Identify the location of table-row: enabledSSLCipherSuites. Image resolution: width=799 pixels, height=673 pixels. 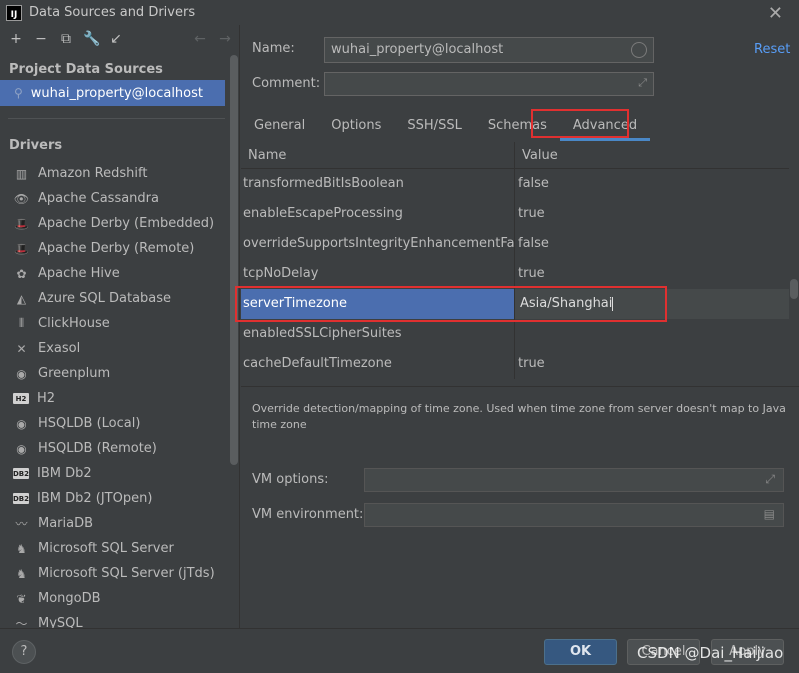
(515, 334).